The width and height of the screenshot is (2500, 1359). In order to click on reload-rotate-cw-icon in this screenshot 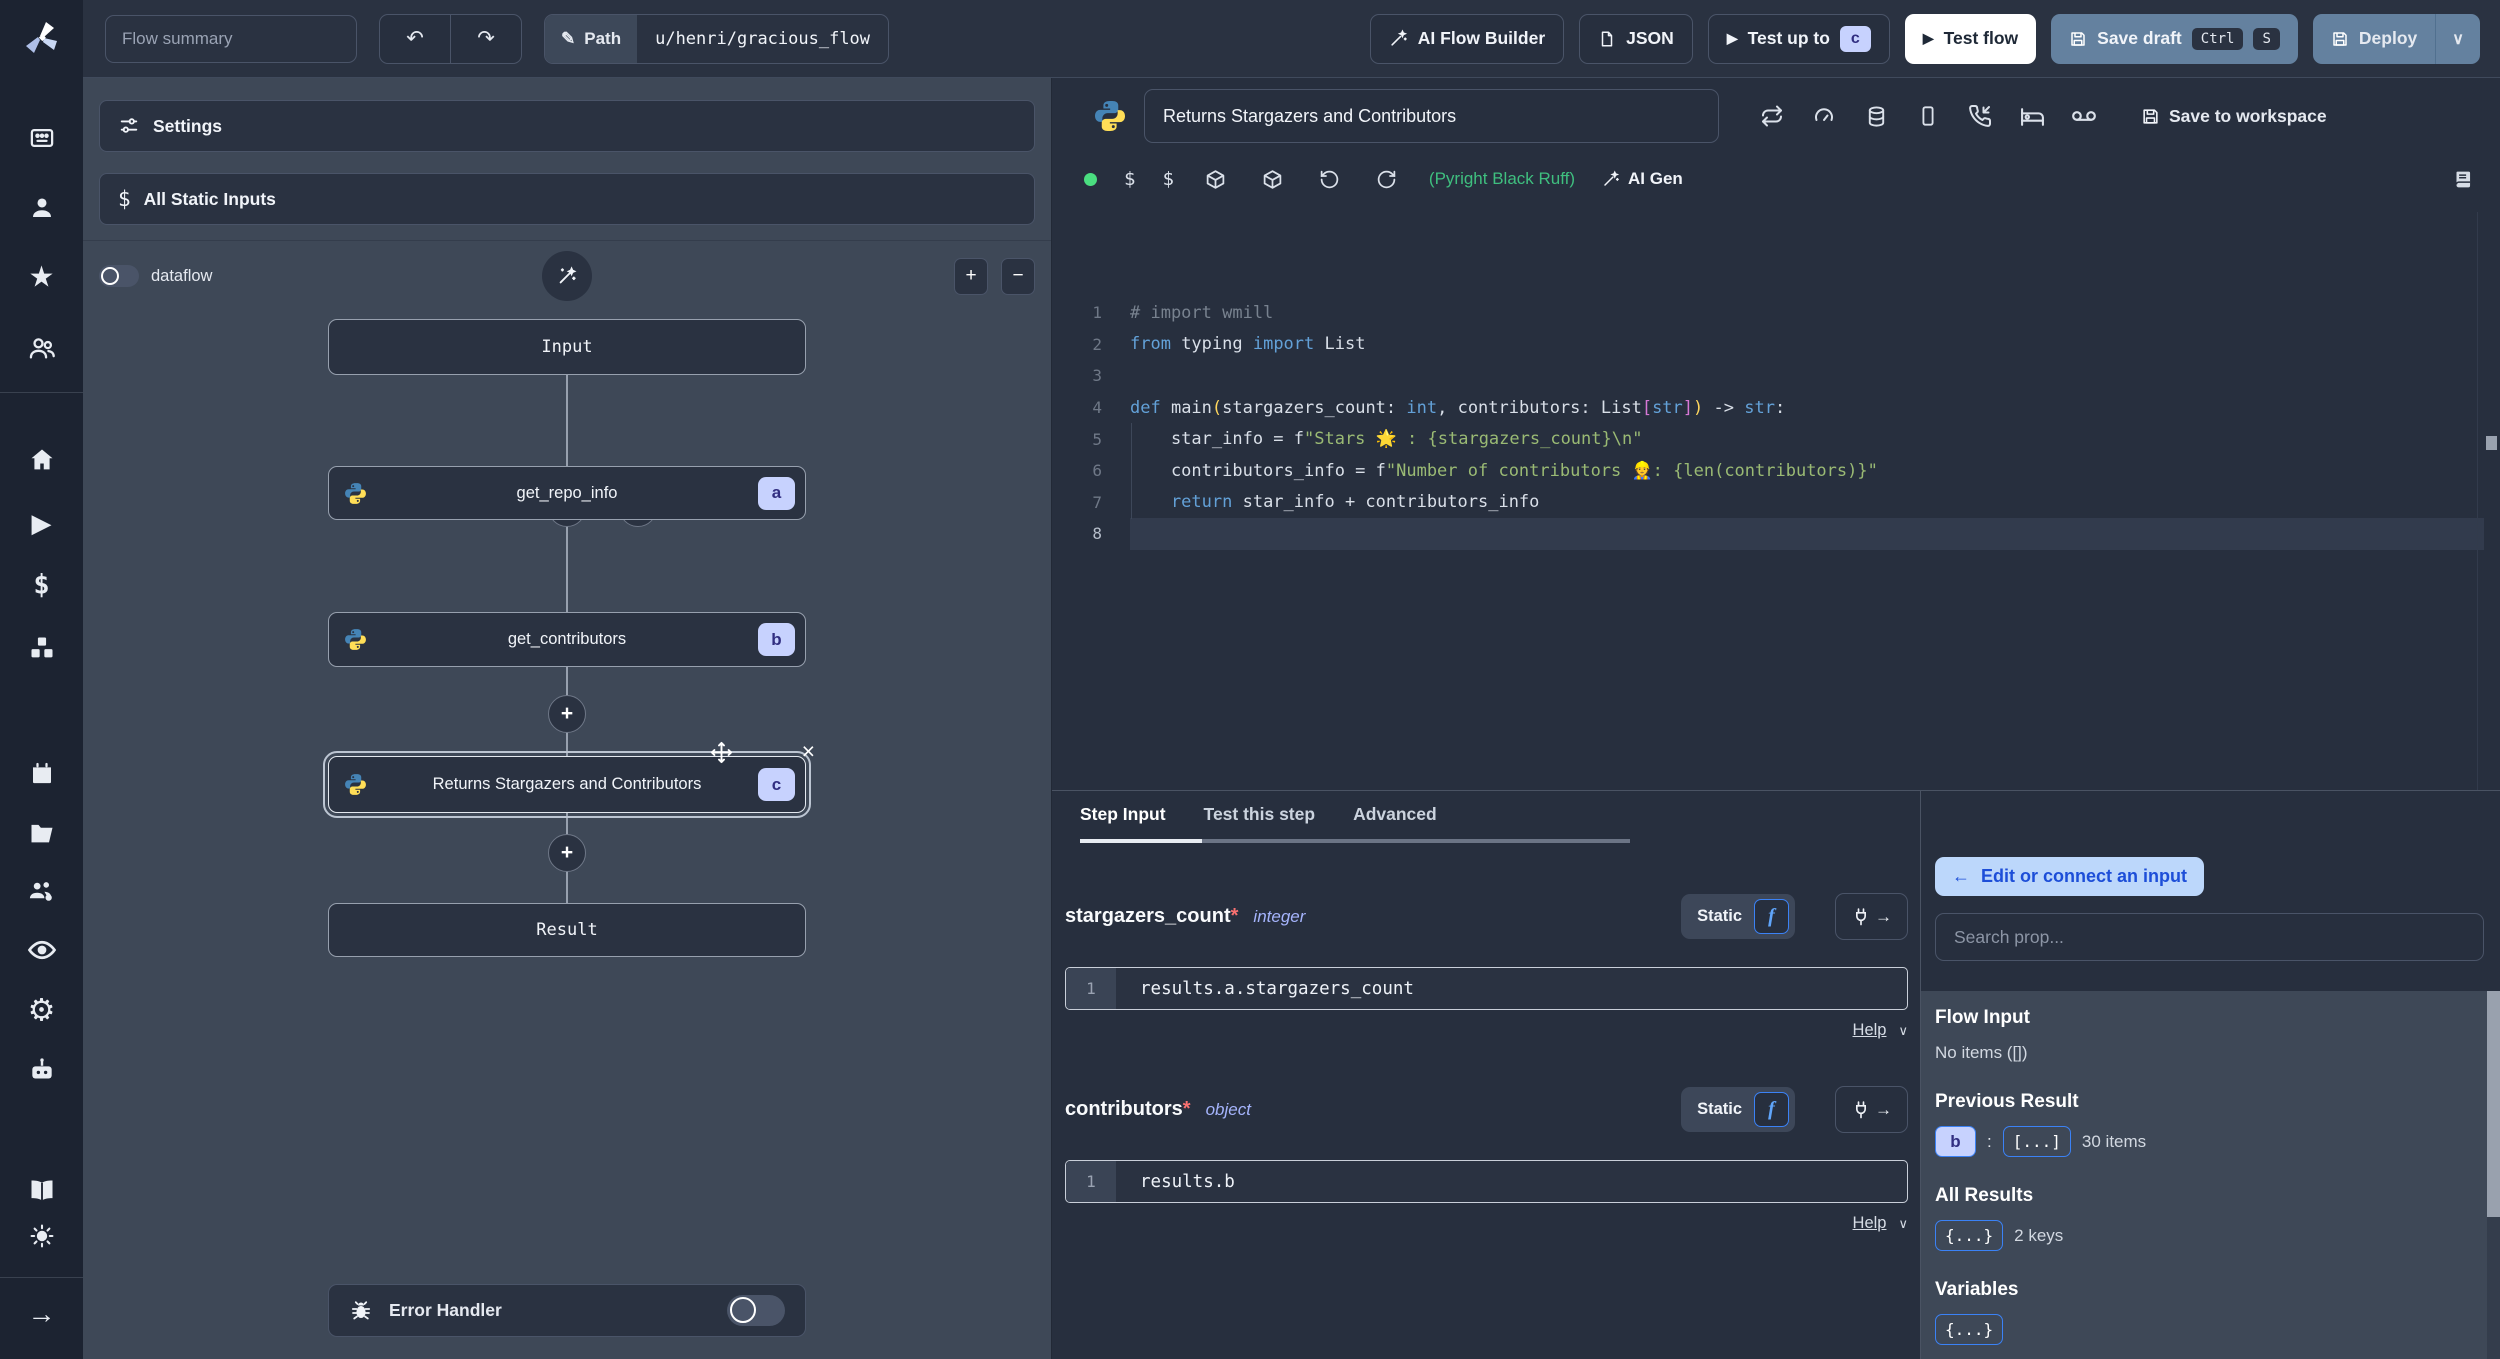, I will do `click(1387, 179)`.